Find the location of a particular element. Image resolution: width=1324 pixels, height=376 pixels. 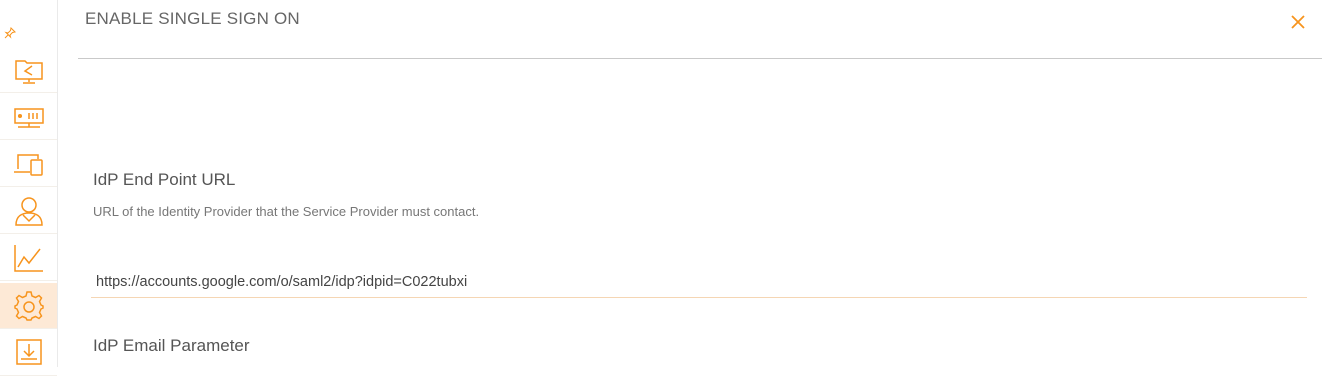

sidebar-item-file-share is located at coordinates (28, 70).